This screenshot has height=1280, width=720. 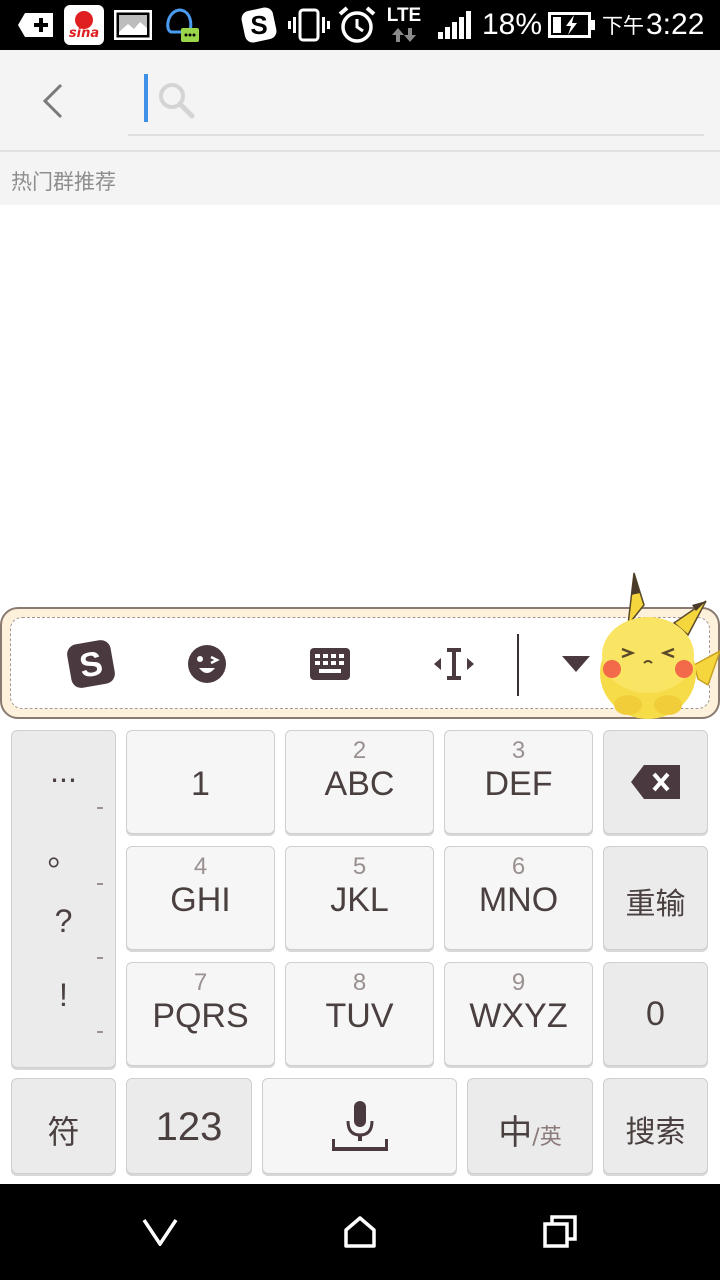 What do you see at coordinates (359, 898) in the screenshot?
I see `key-5-jkl: 5 JKL` at bounding box center [359, 898].